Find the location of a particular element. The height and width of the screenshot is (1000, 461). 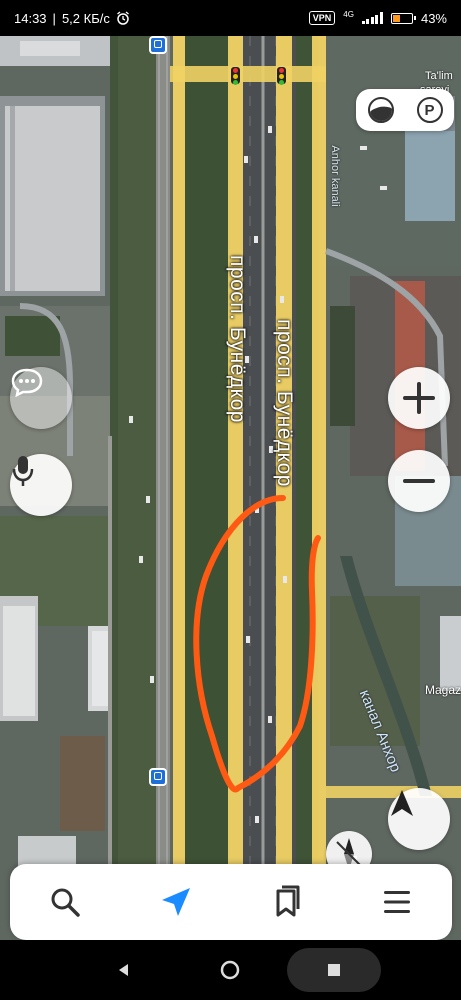

status-time: 14:33 is located at coordinates (30, 18).